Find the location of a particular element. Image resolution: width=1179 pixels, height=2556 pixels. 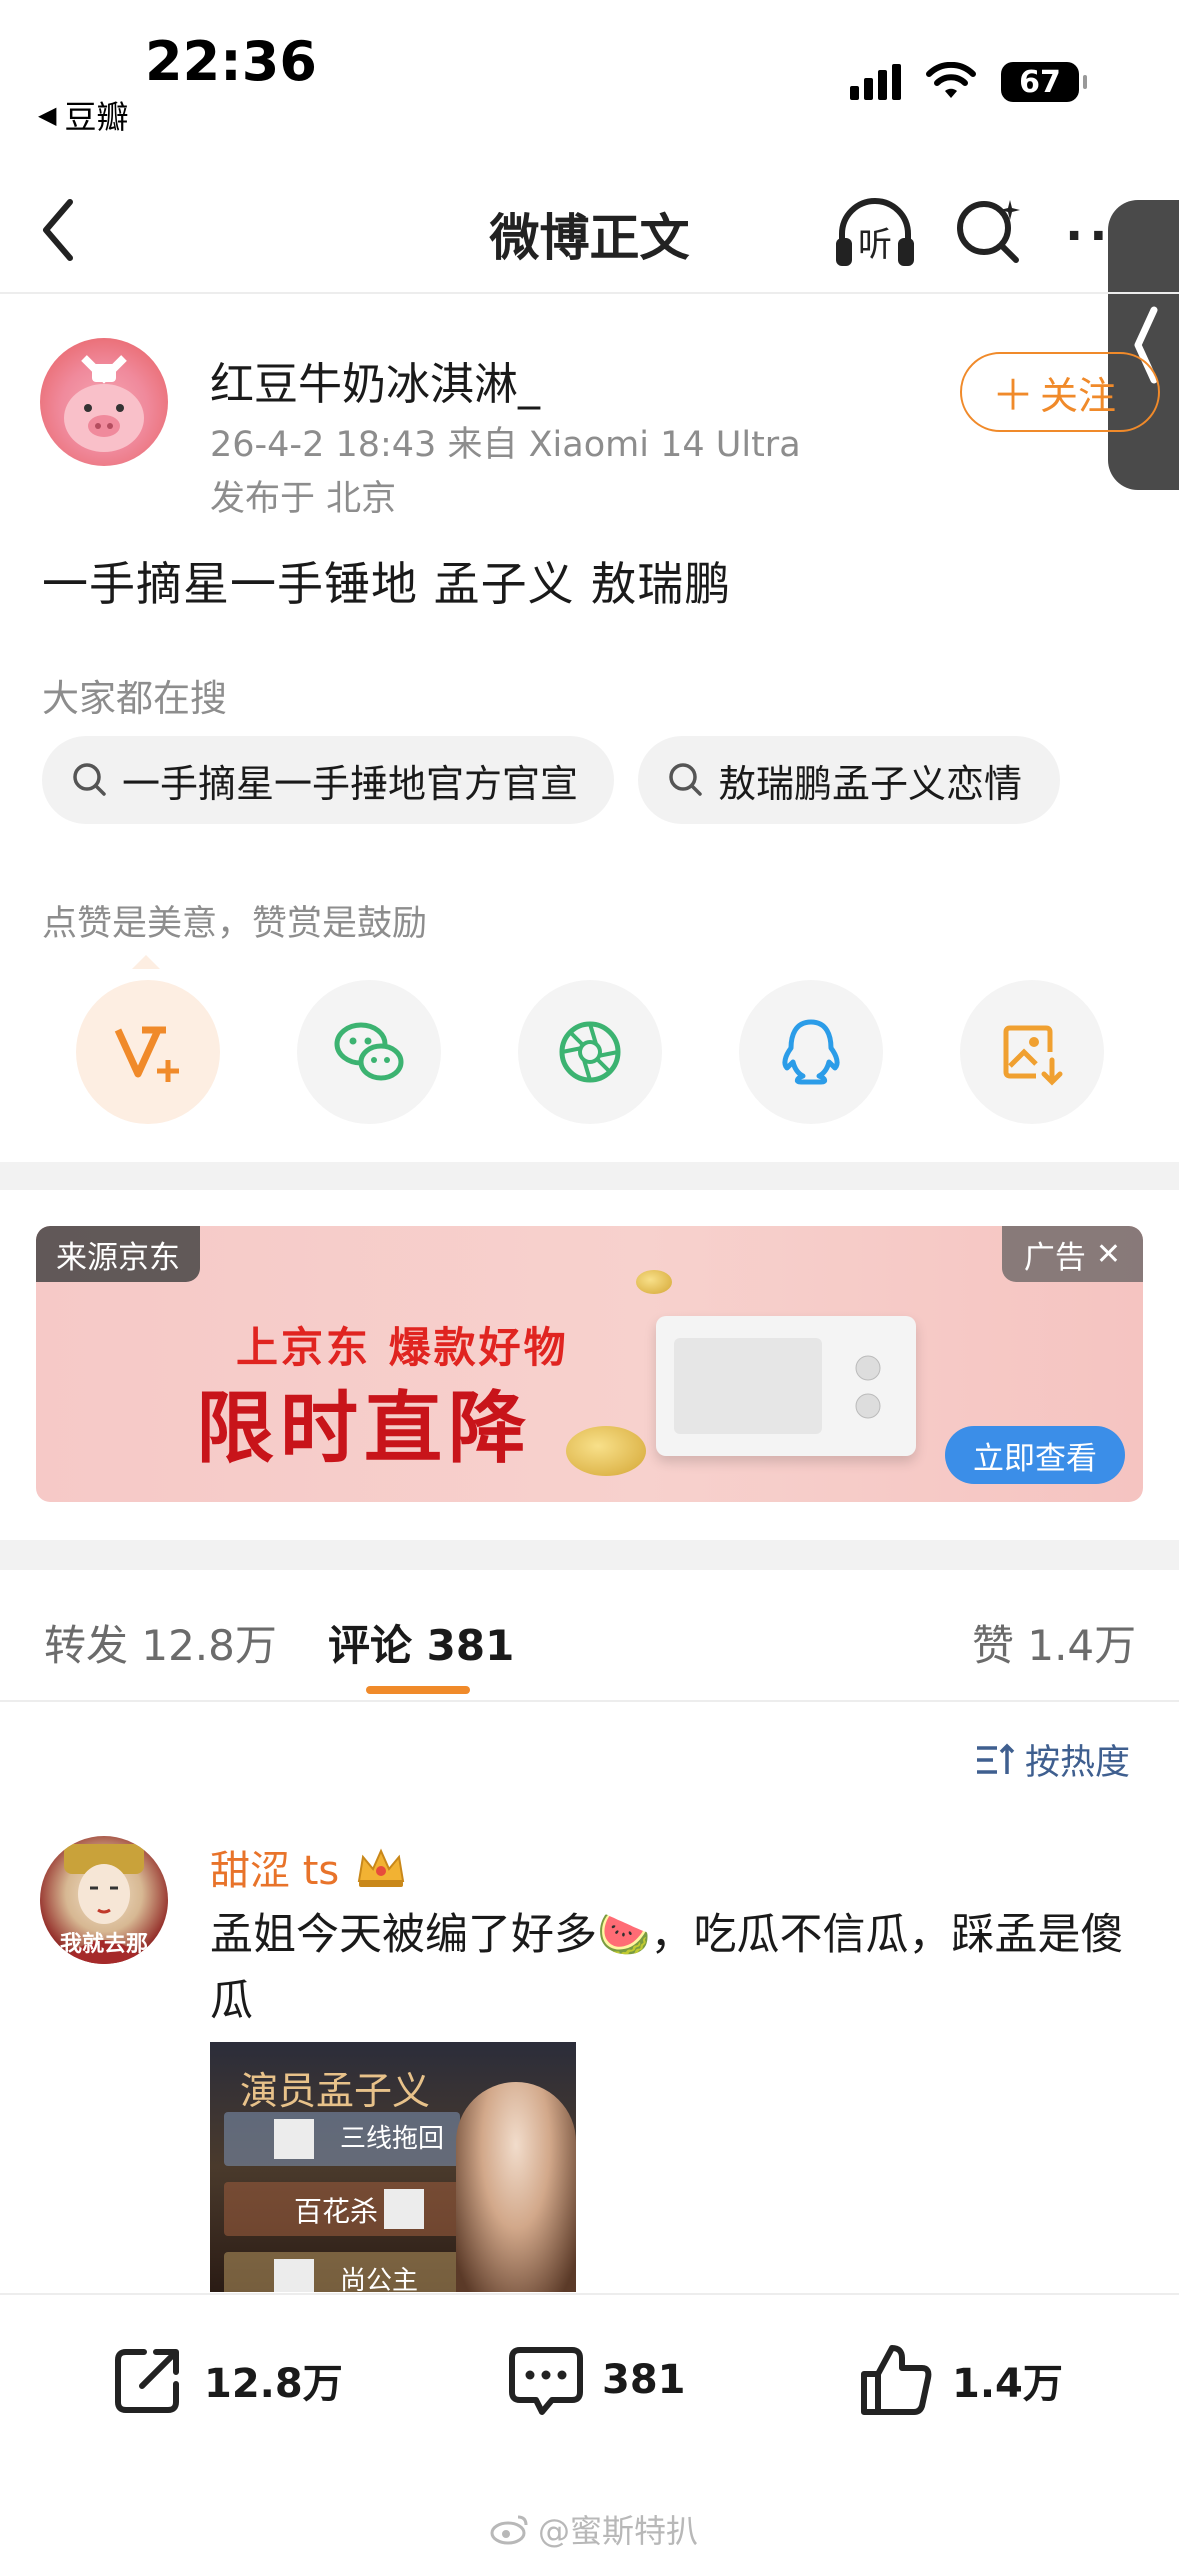

comment-text: 孟姐今天被编了好多🍉，吃瓜不信瓜，踩孟是傻瓜 is located at coordinates (667, 1968).